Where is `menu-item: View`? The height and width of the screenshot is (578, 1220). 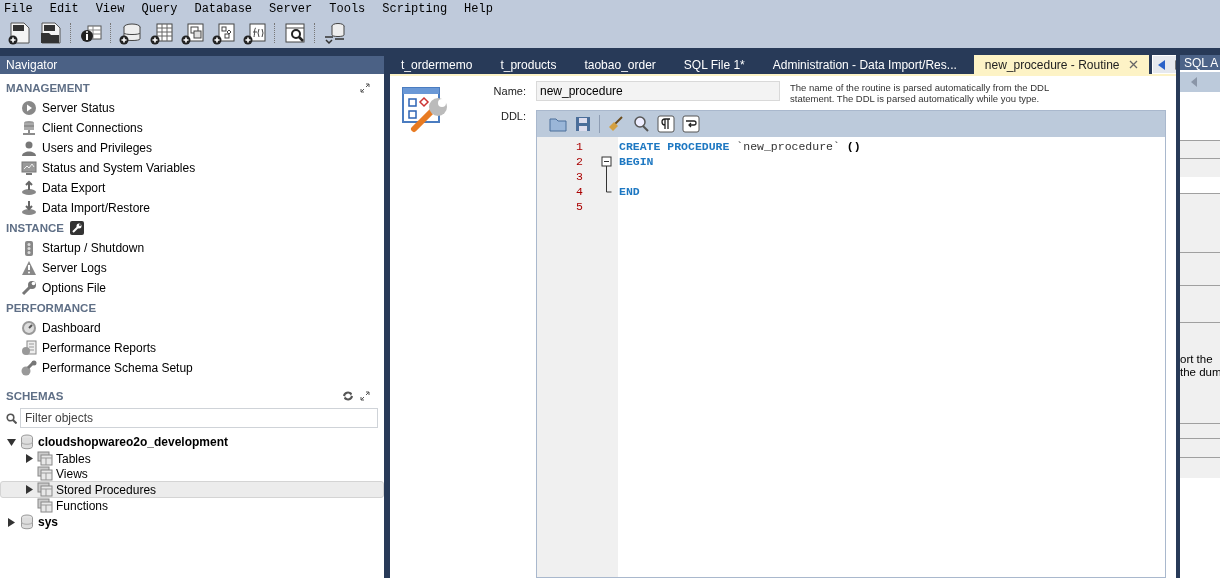
menu-item: View is located at coordinates (114, 9).